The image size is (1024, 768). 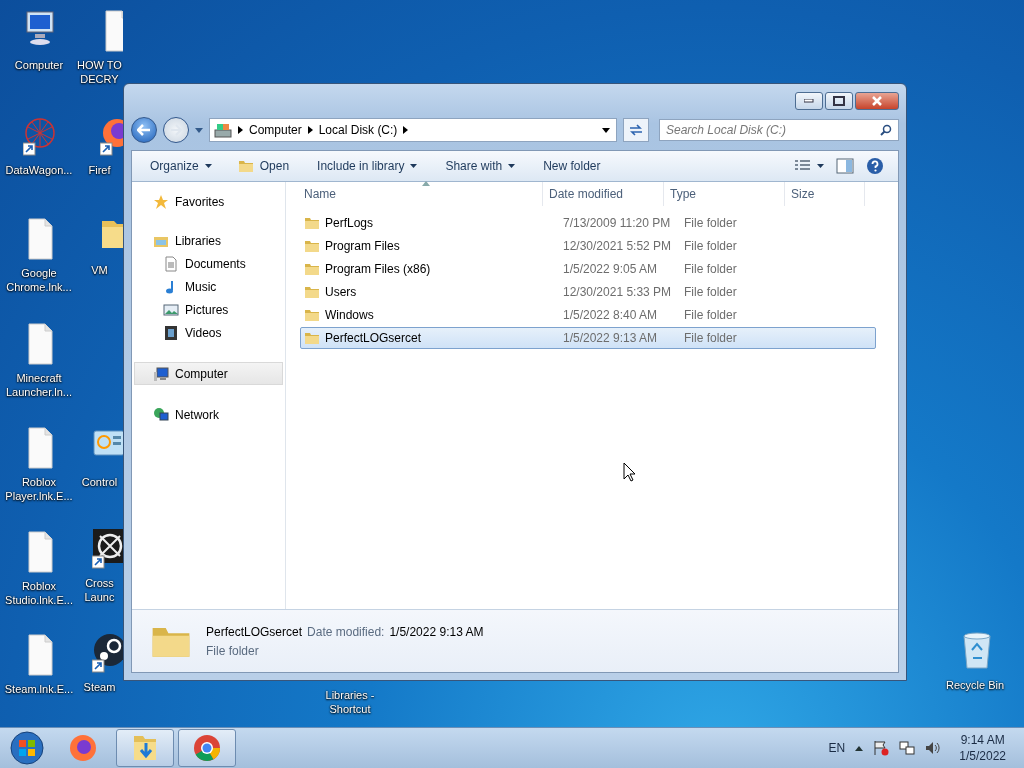 What do you see at coordinates (233, 650) in the screenshot?
I see `details-type: File folder` at bounding box center [233, 650].